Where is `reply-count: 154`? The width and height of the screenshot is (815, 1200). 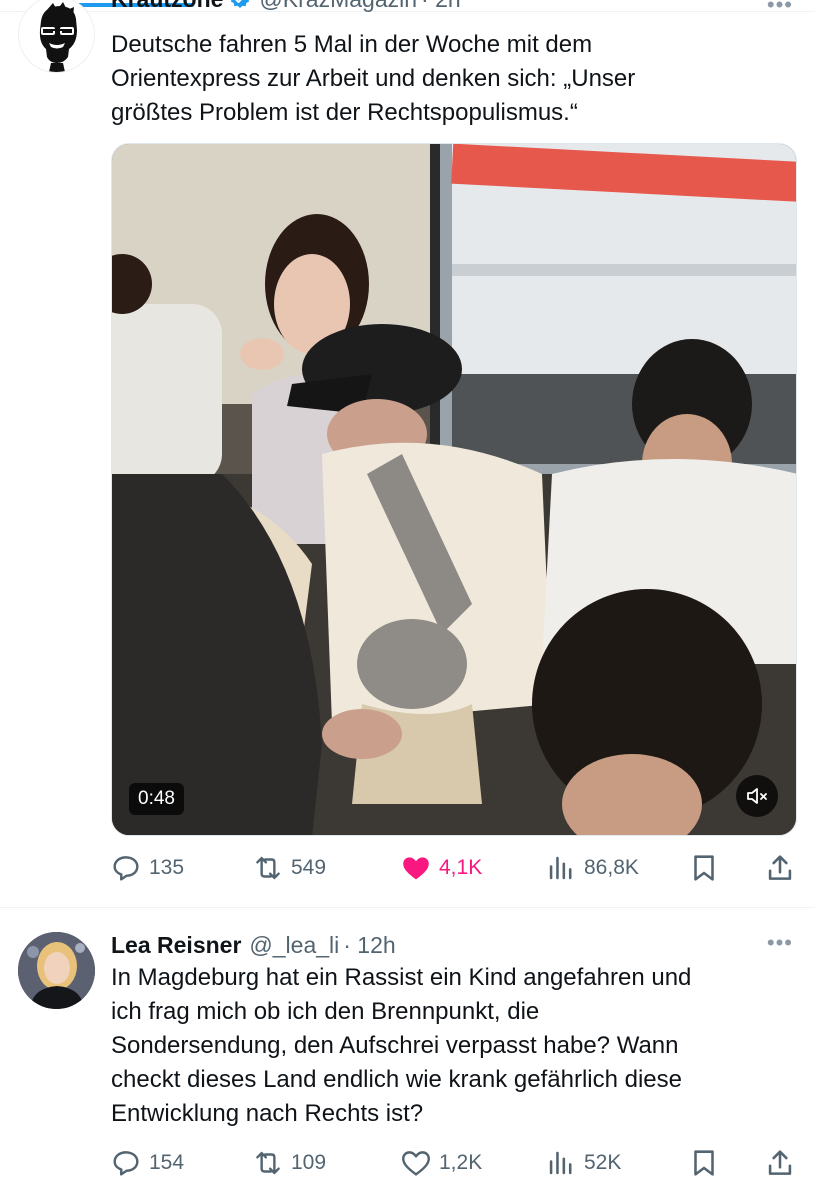 reply-count: 154 is located at coordinates (167, 1162).